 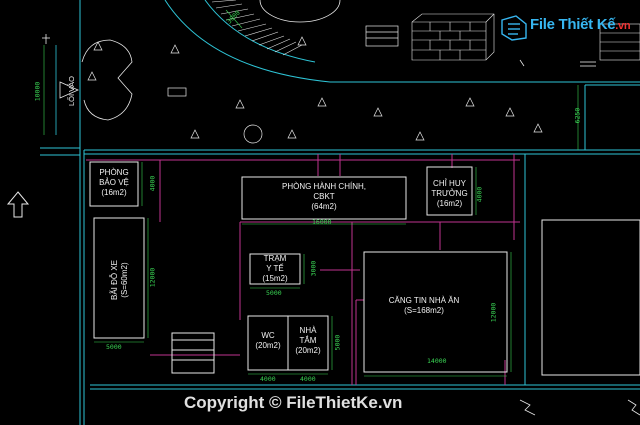 I want to click on ramp-hatch, so click(x=257, y=28).